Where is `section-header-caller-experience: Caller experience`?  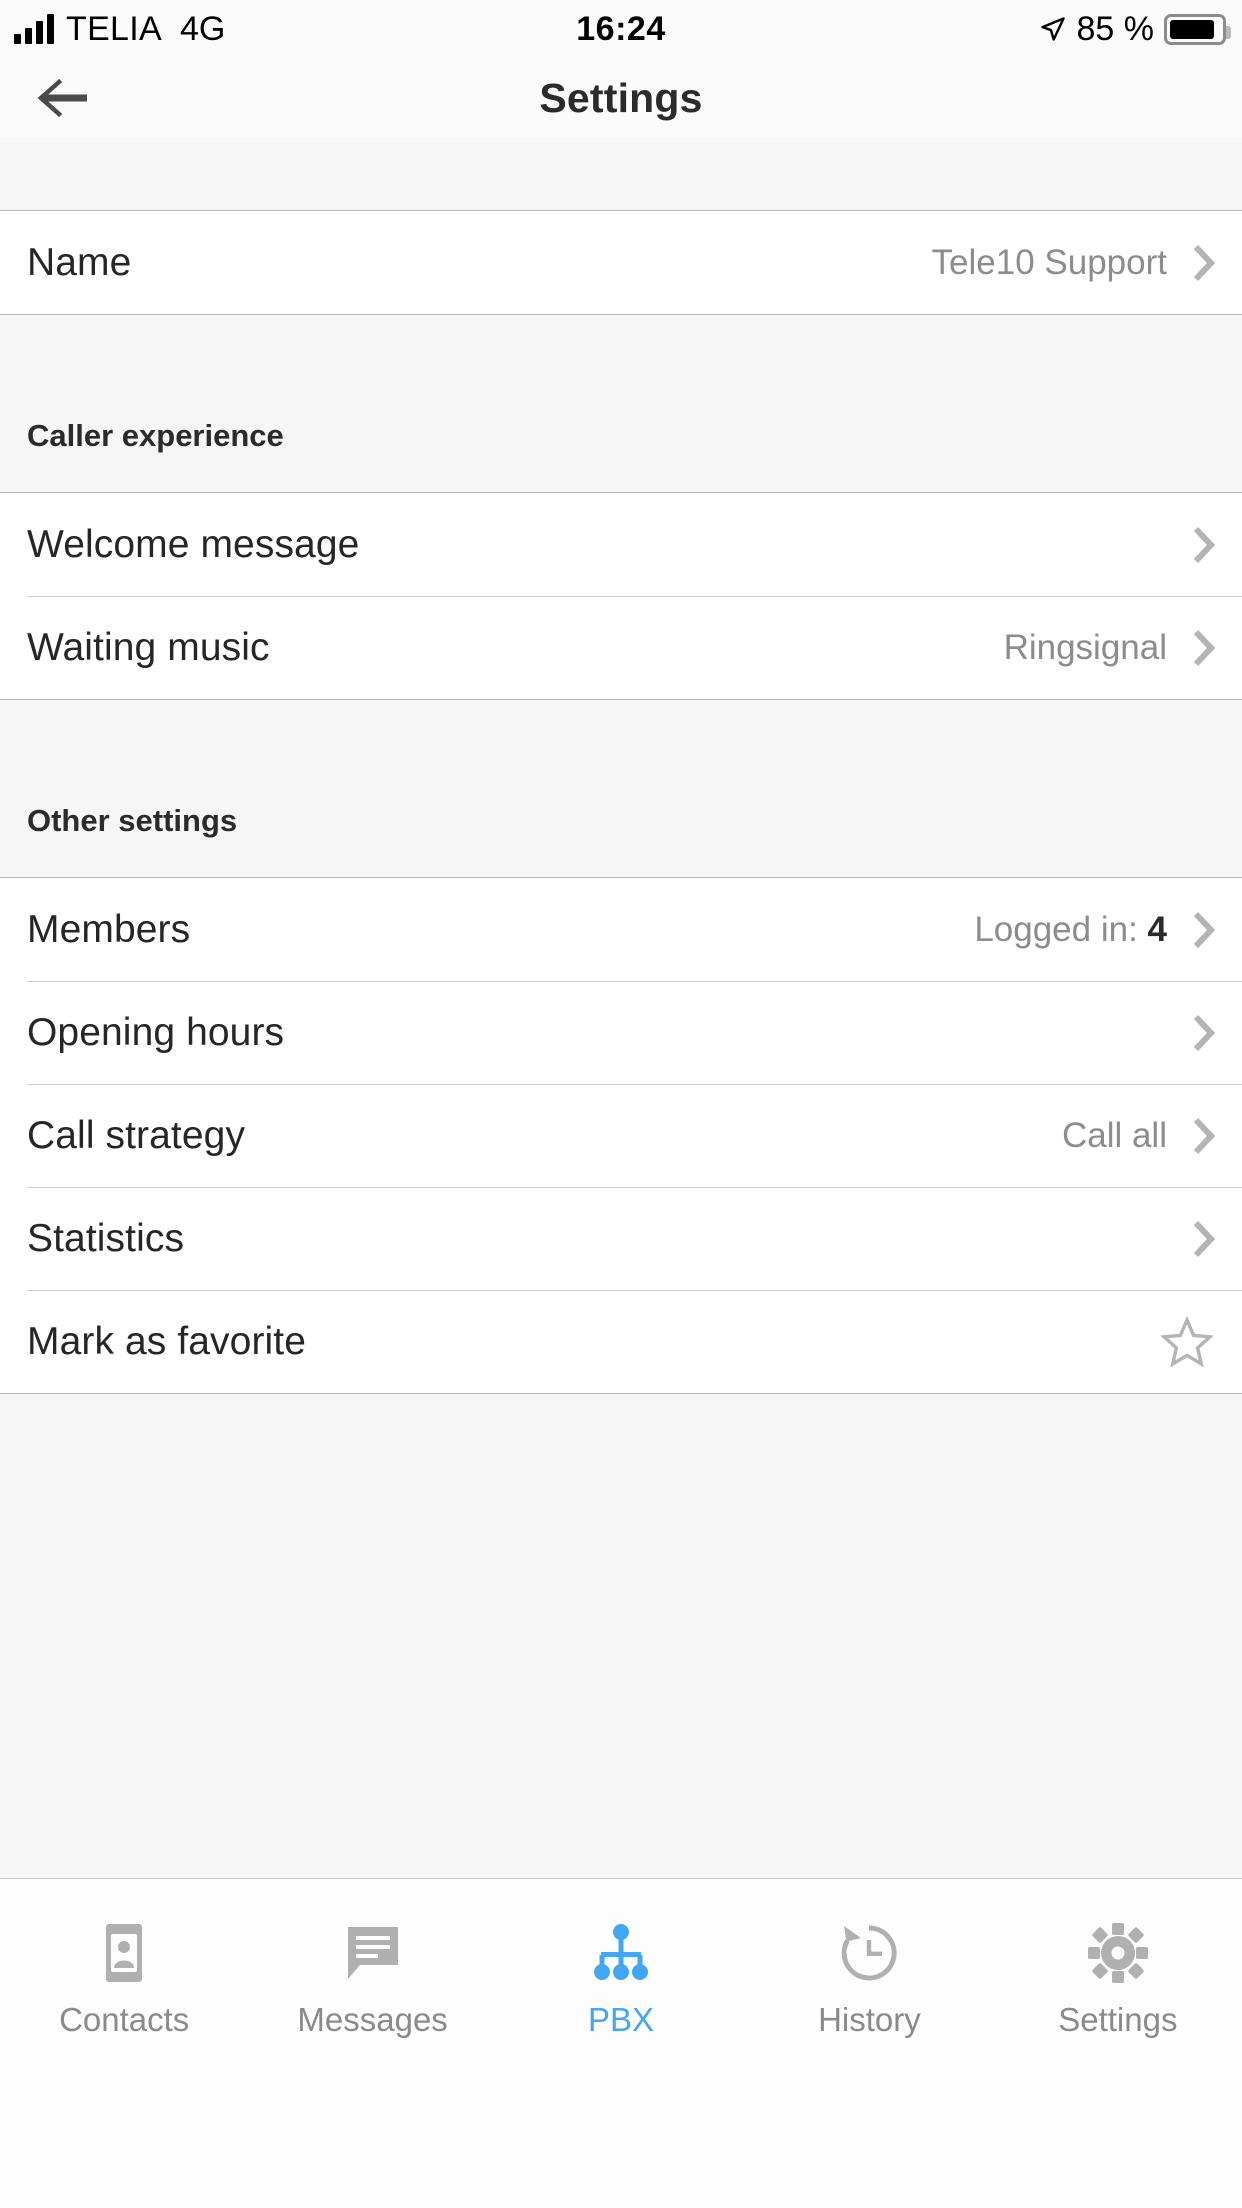 section-header-caller-experience: Caller experience is located at coordinates (621, 404).